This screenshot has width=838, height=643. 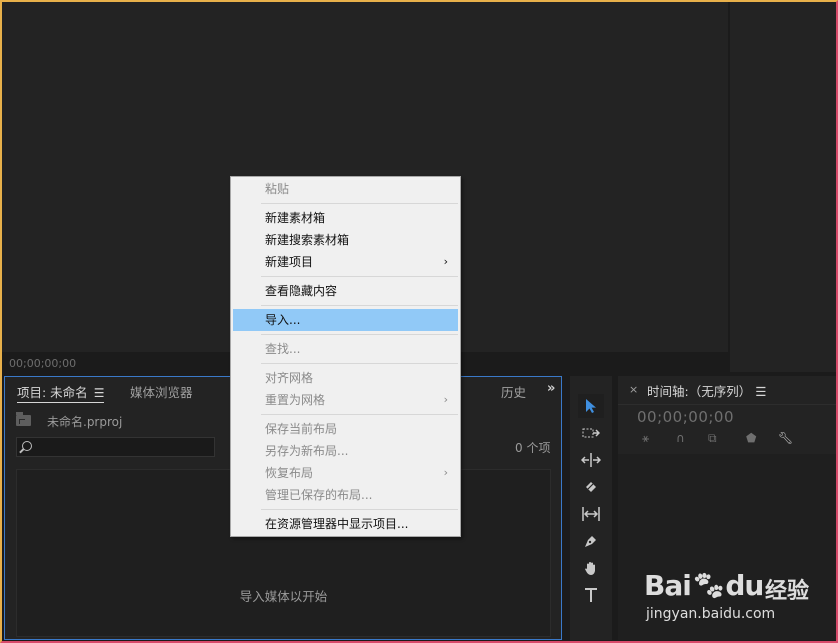 I want to click on search-input, so click(x=115, y=447).